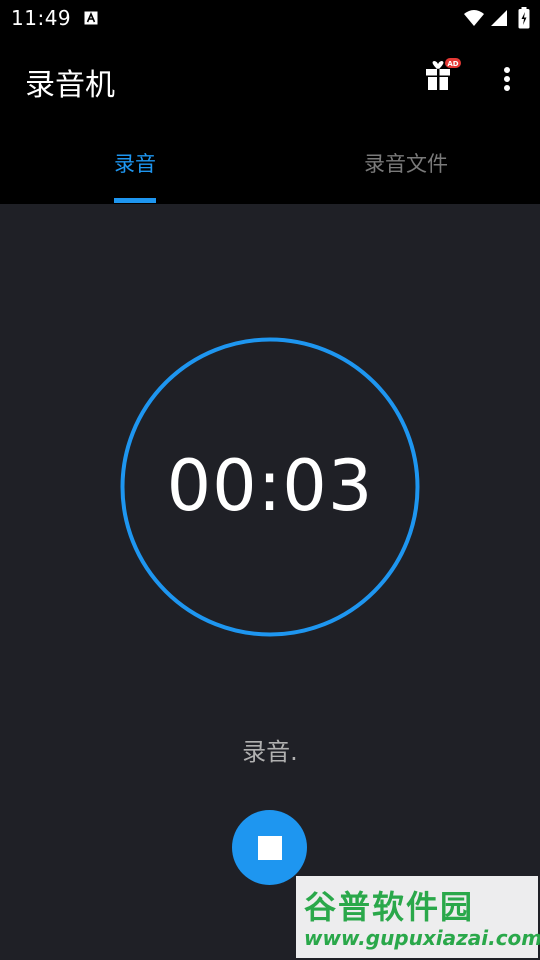 This screenshot has height=960, width=540. What do you see at coordinates (452, 64) in the screenshot?
I see `gift-badge: AD` at bounding box center [452, 64].